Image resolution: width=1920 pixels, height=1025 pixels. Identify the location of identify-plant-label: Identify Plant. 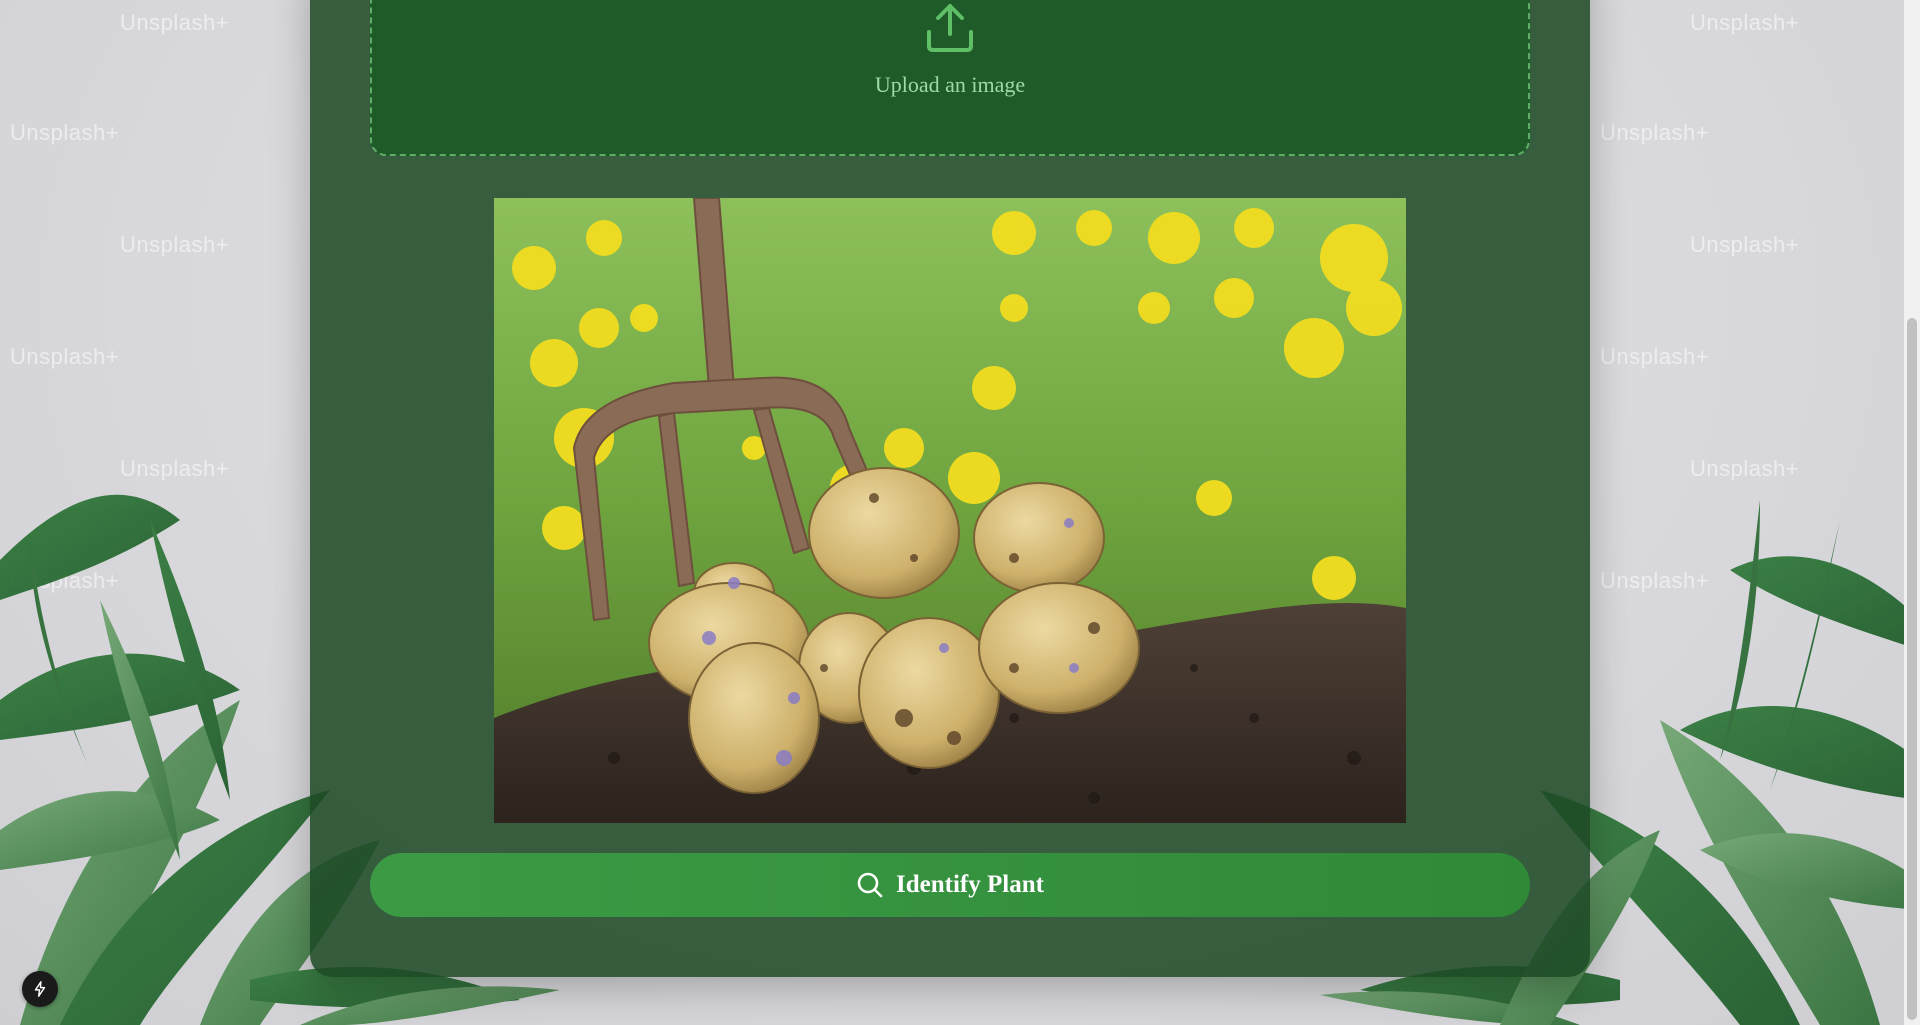
(970, 884).